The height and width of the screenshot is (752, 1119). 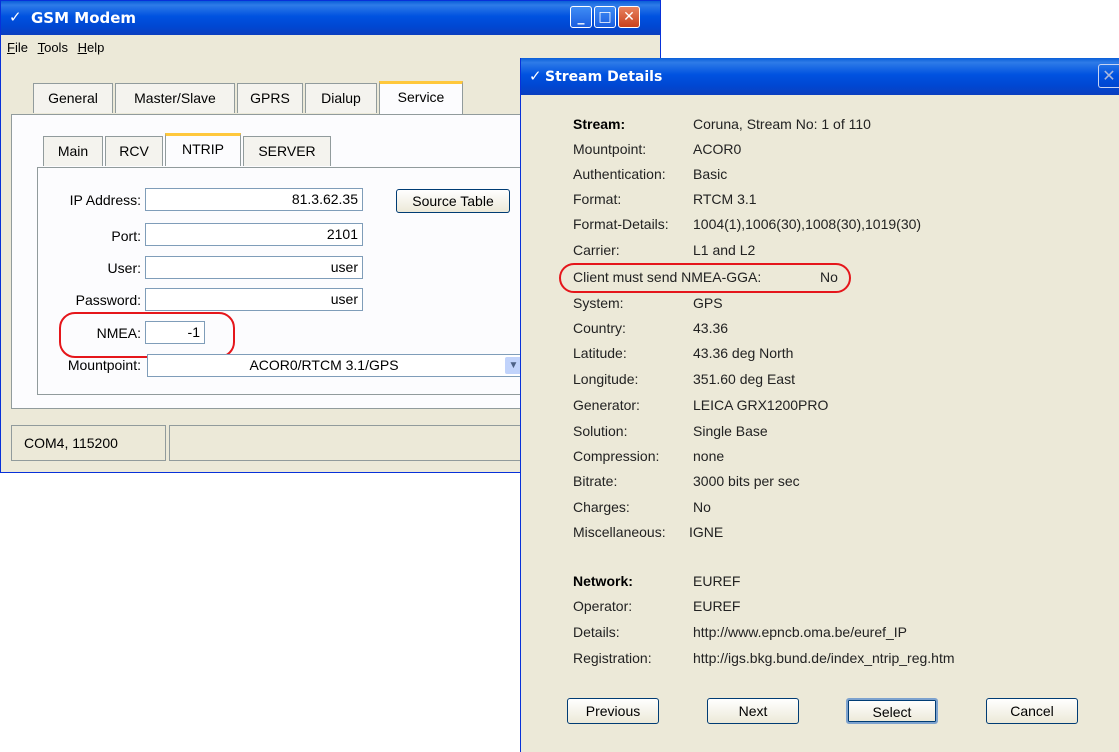 What do you see at coordinates (807, 224) in the screenshot?
I see `row-value: 1004(1),1006(30),1008(30),1019(30)` at bounding box center [807, 224].